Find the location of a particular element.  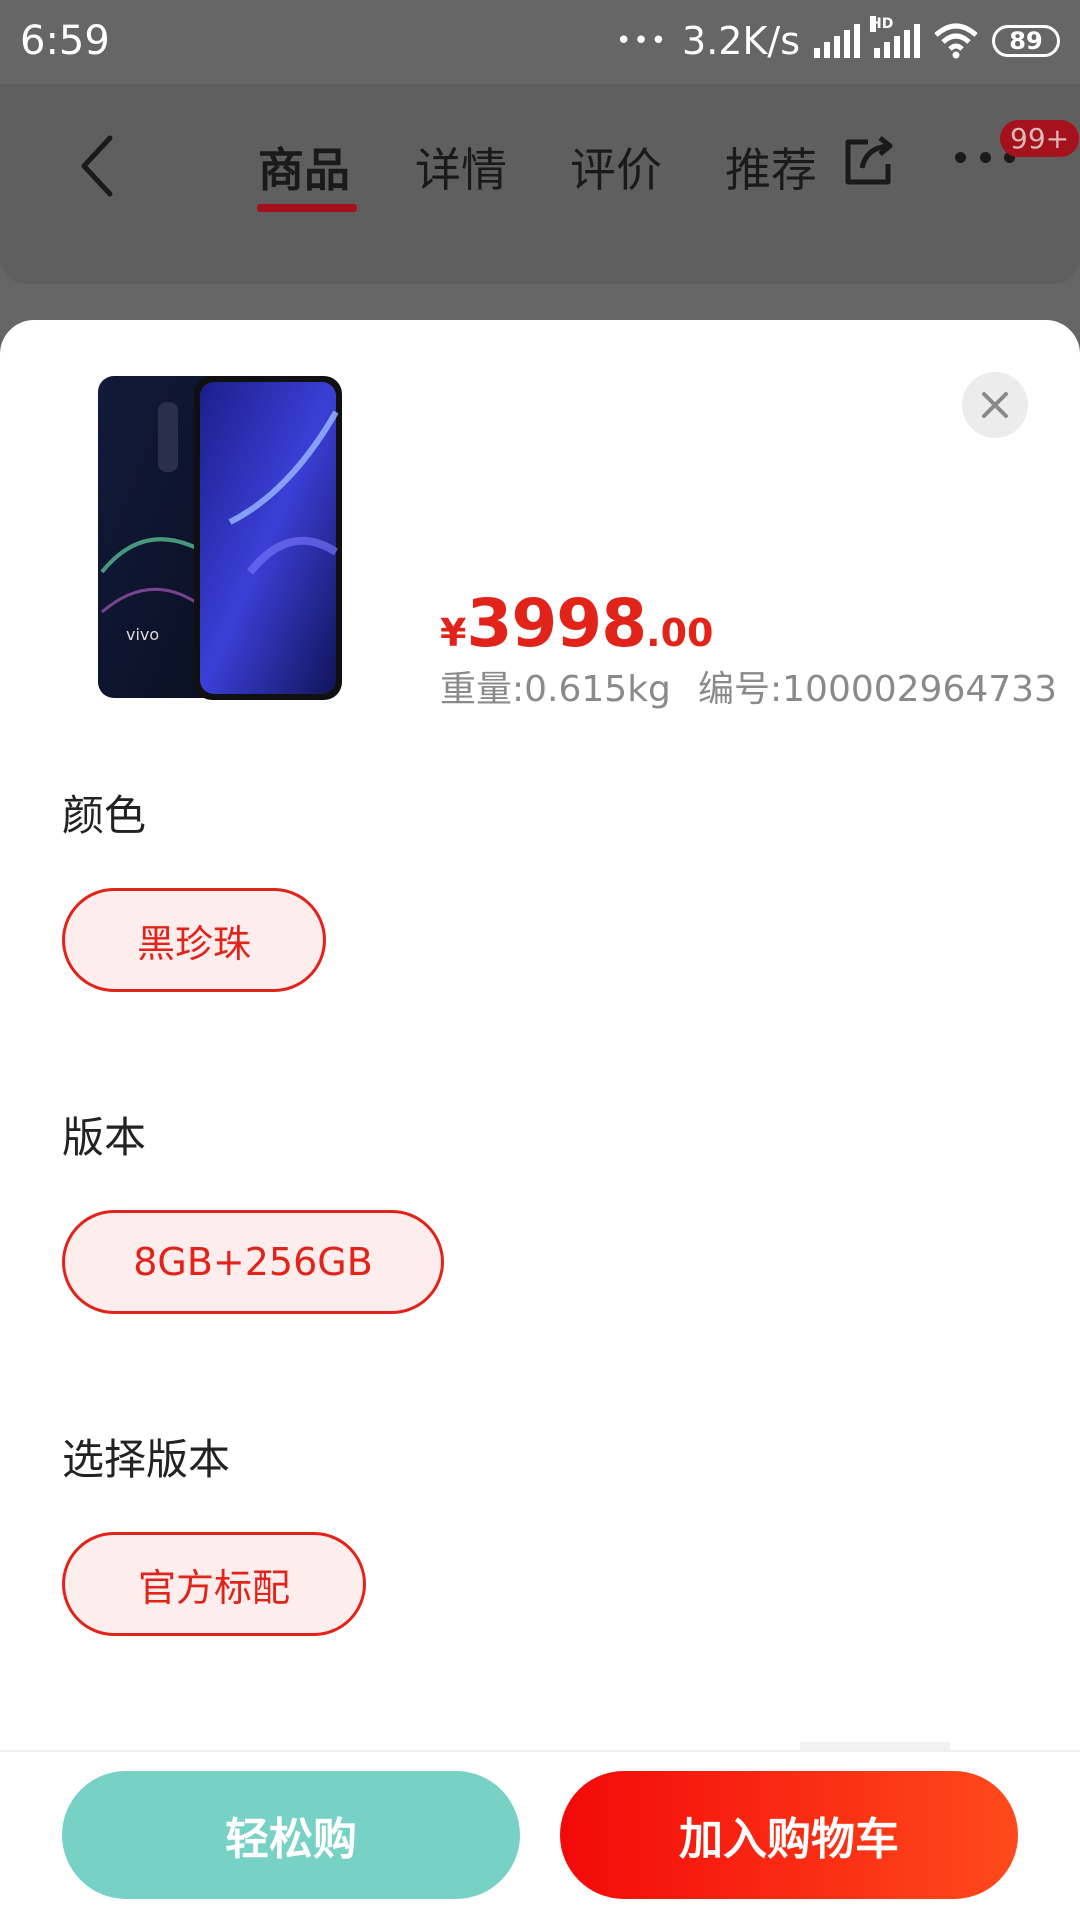

status-icons: ••• 3.2K/s HD 89 is located at coordinates (838, 41).